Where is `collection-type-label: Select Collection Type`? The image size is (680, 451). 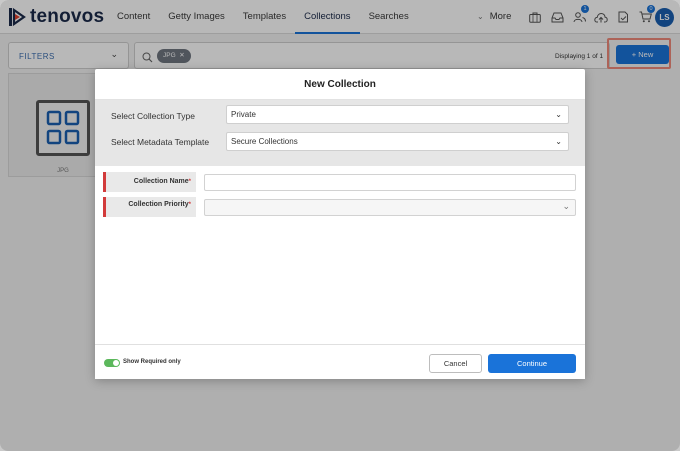 collection-type-label: Select Collection Type is located at coordinates (153, 116).